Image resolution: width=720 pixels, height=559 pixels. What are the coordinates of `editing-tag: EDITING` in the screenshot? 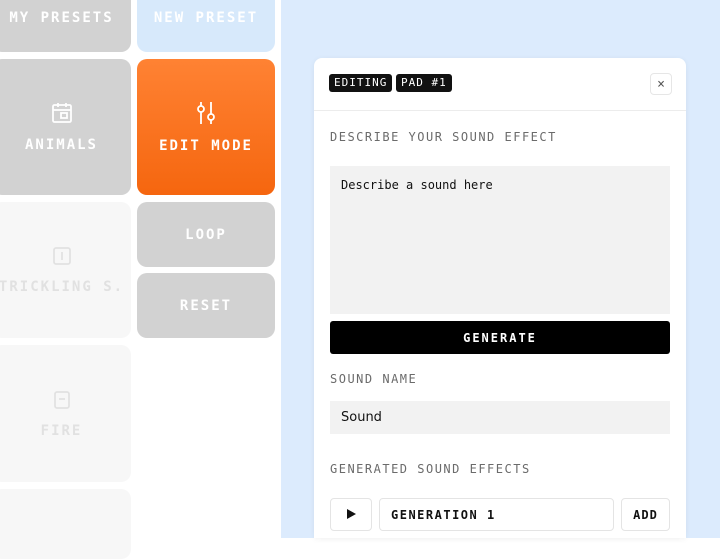 It's located at (361, 83).